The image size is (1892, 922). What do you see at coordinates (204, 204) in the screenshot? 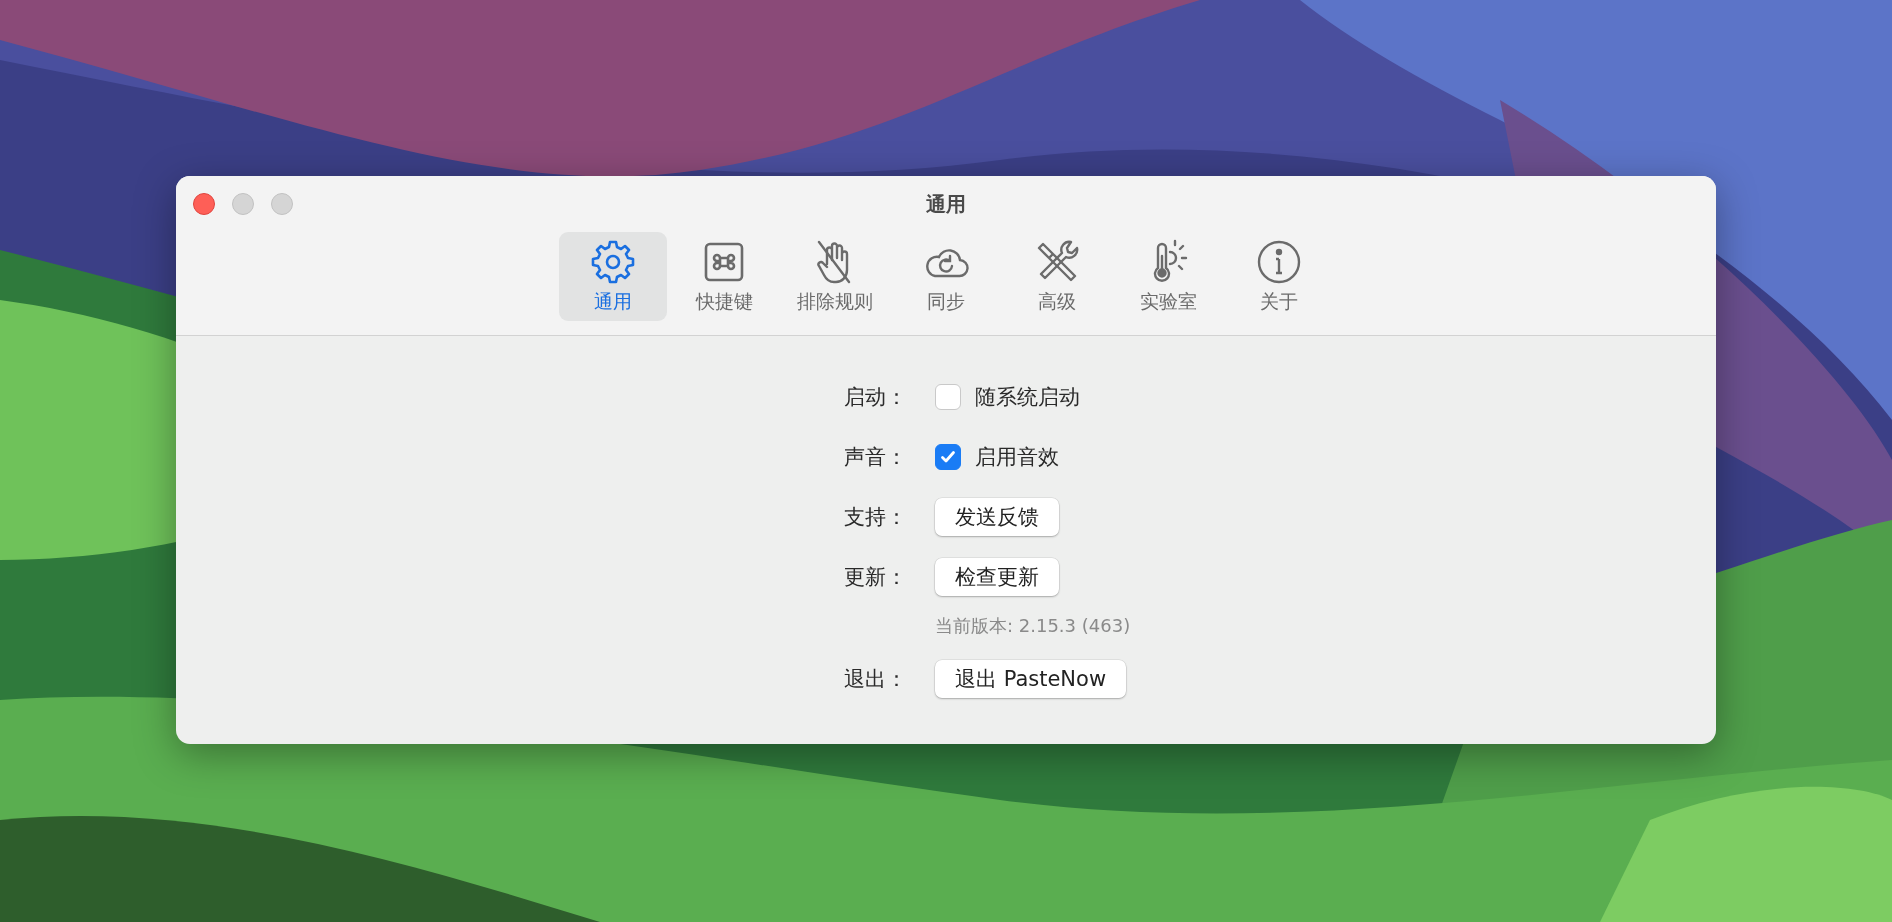
I see `close-button` at bounding box center [204, 204].